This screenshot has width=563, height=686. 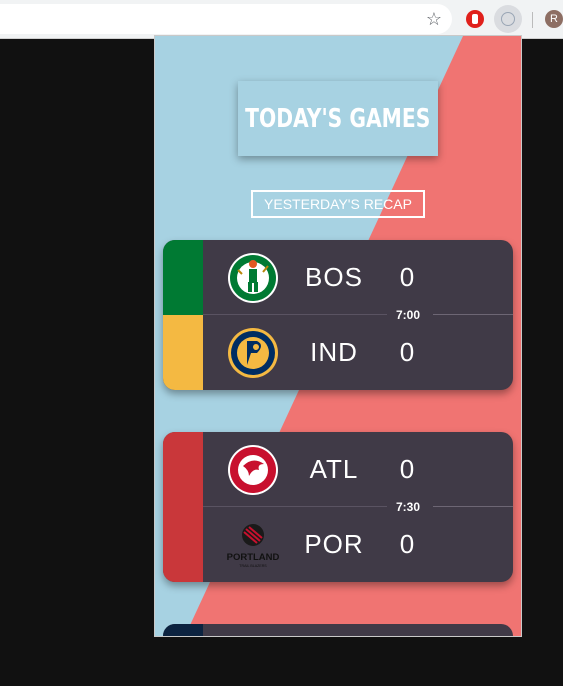 I want to click on game-card: BOS 0 IND 0 7:00, so click(x=338, y=315).